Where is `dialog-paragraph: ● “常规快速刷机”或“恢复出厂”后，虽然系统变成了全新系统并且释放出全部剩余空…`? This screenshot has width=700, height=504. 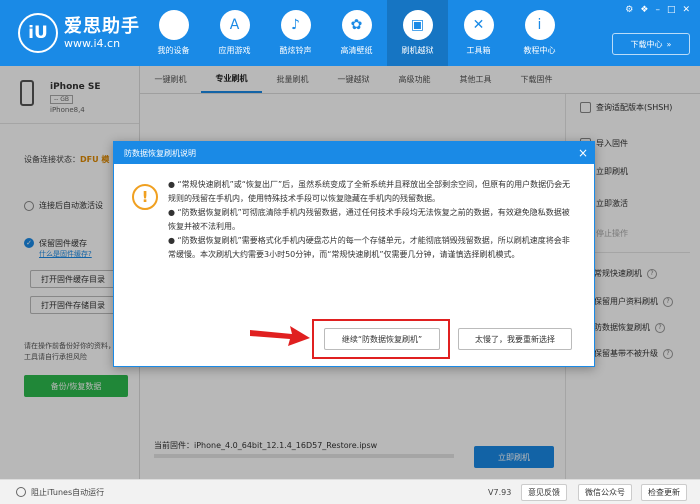
dialog-paragraph: ● “常规快速刷机”或“恢复出厂”后，虽然系统变成了全新系统并且释放出全部剩余空… is located at coordinates (369, 191).